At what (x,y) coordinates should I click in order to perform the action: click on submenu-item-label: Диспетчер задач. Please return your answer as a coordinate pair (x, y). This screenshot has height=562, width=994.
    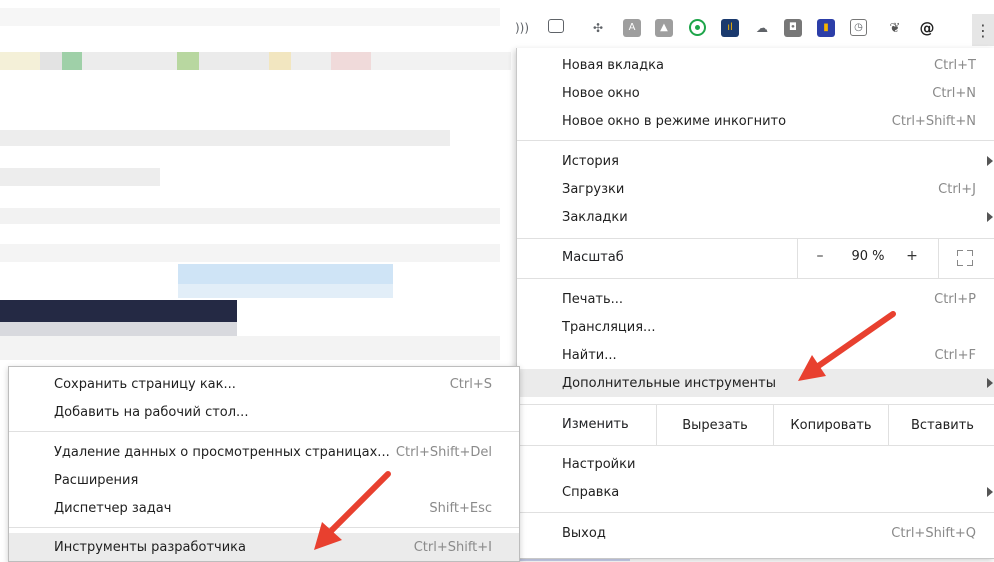
    Looking at the image, I should click on (113, 508).